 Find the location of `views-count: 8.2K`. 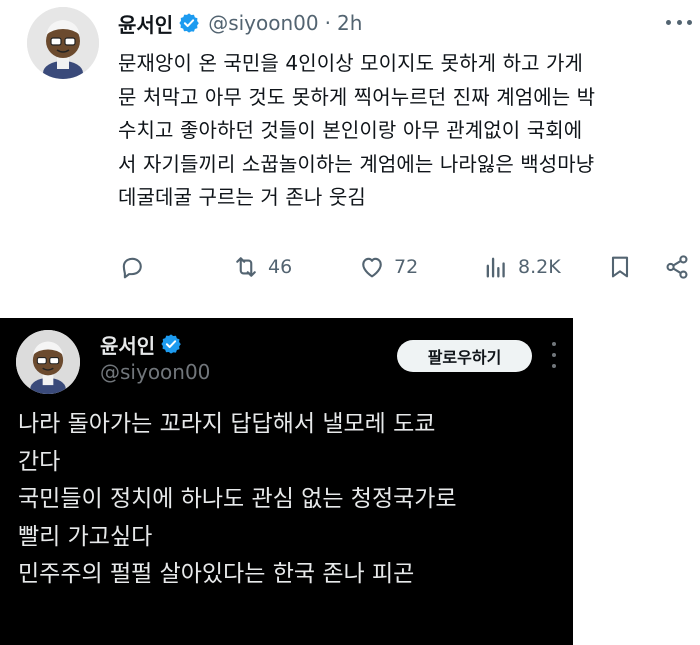

views-count: 8.2K is located at coordinates (539, 267).